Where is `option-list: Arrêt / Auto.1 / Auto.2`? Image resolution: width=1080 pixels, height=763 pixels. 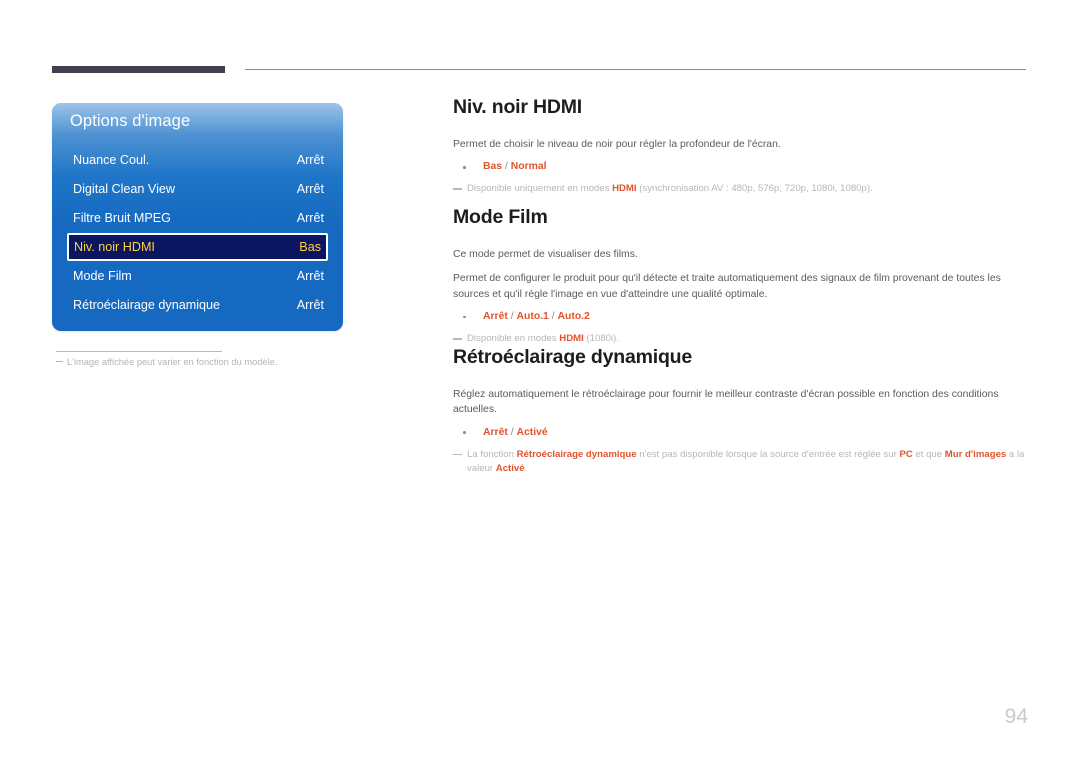
option-list: Arrêt / Auto.1 / Auto.2 is located at coordinates (740, 317).